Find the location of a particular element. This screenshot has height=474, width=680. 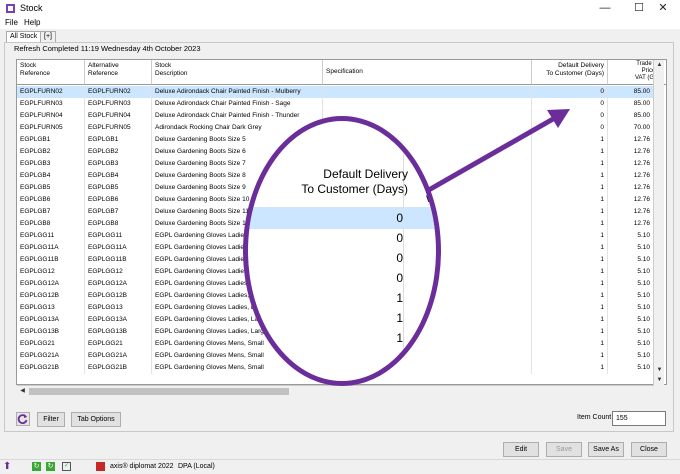

table-cell is located at coordinates (427, 92).